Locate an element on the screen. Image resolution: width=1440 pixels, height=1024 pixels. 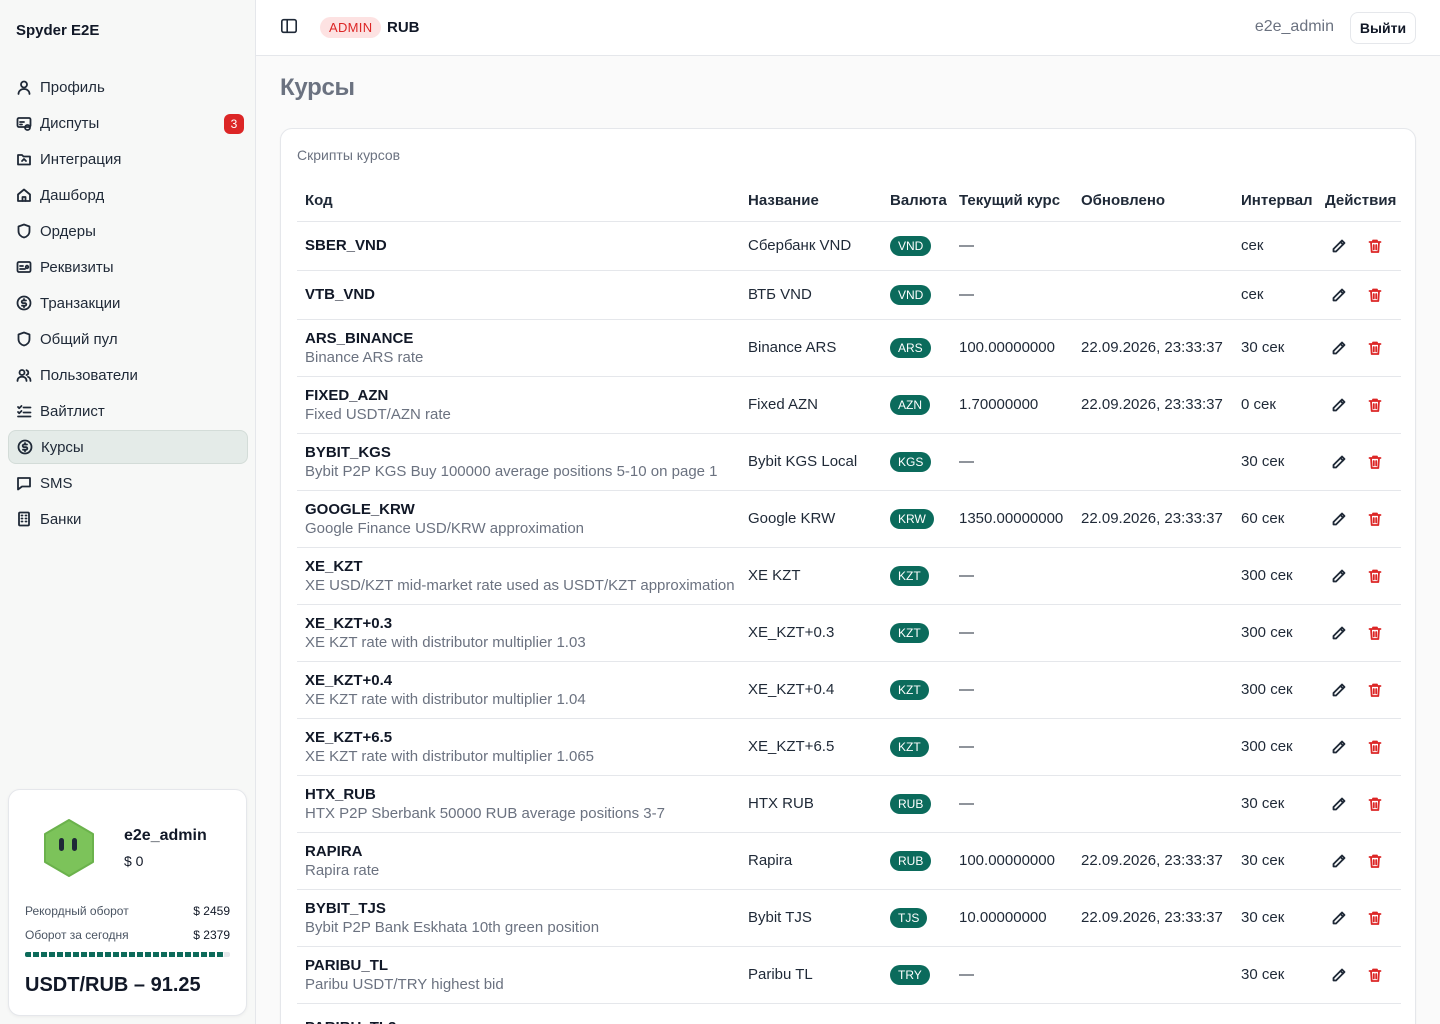
sidebar-item-orders: Ордеры is located at coordinates (128, 231).